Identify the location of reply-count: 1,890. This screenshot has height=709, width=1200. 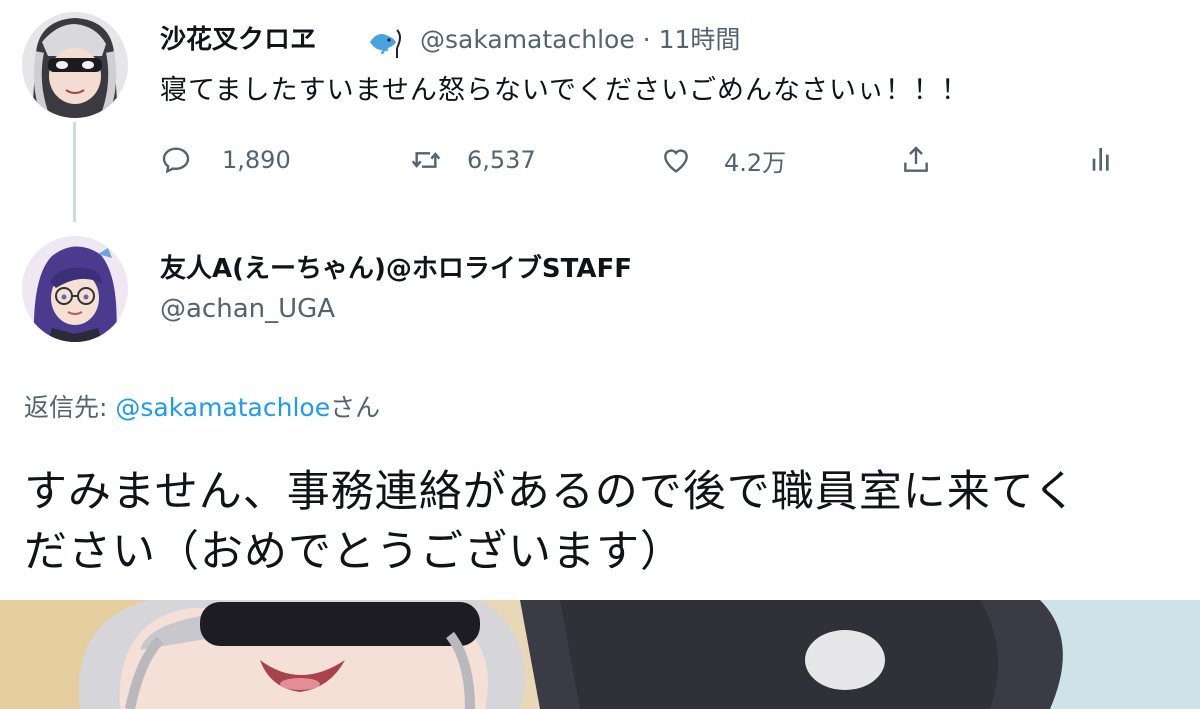
(256, 160).